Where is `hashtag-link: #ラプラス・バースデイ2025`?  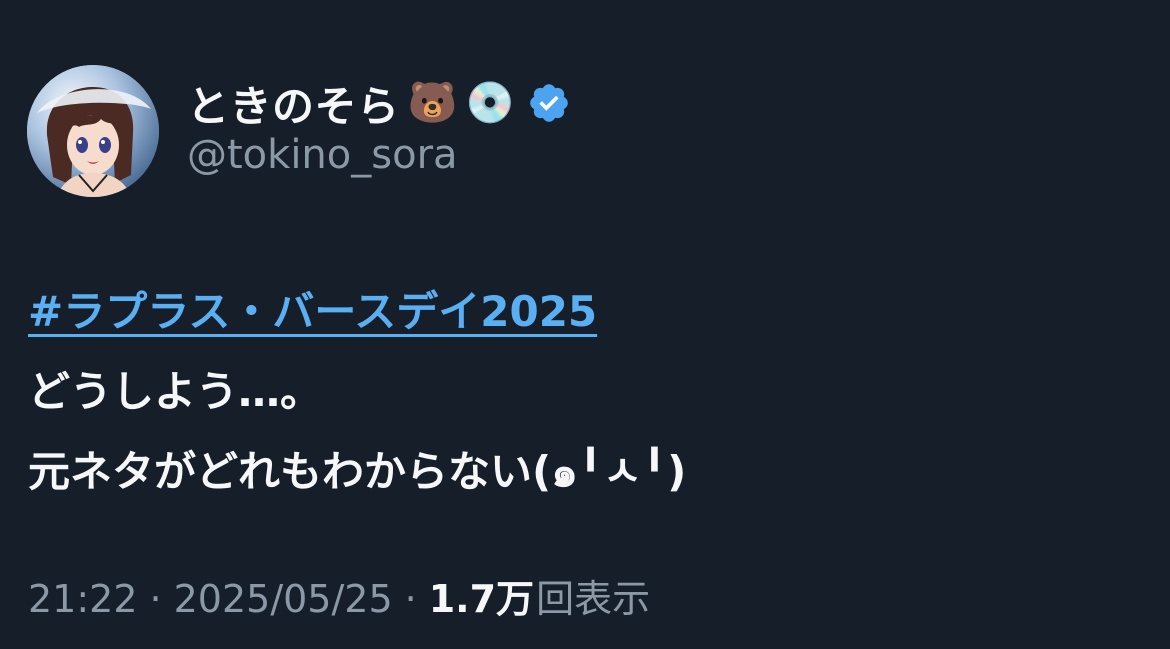
hashtag-link: #ラプラス・バースデイ2025 is located at coordinates (312, 311).